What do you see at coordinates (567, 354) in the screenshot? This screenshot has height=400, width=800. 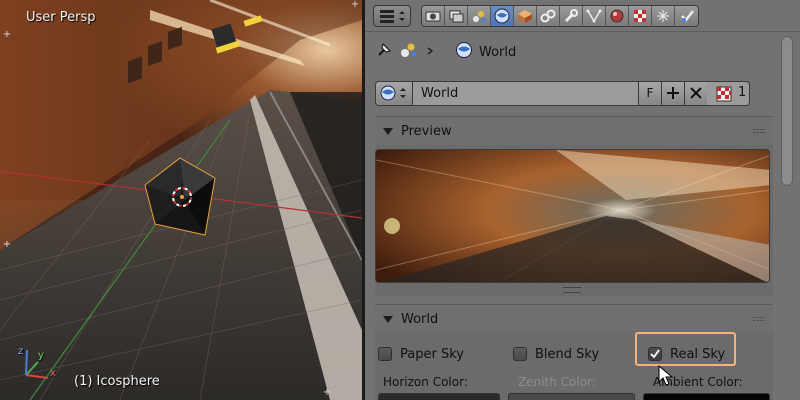 I see `blend-sky-label: Blend Sky` at bounding box center [567, 354].